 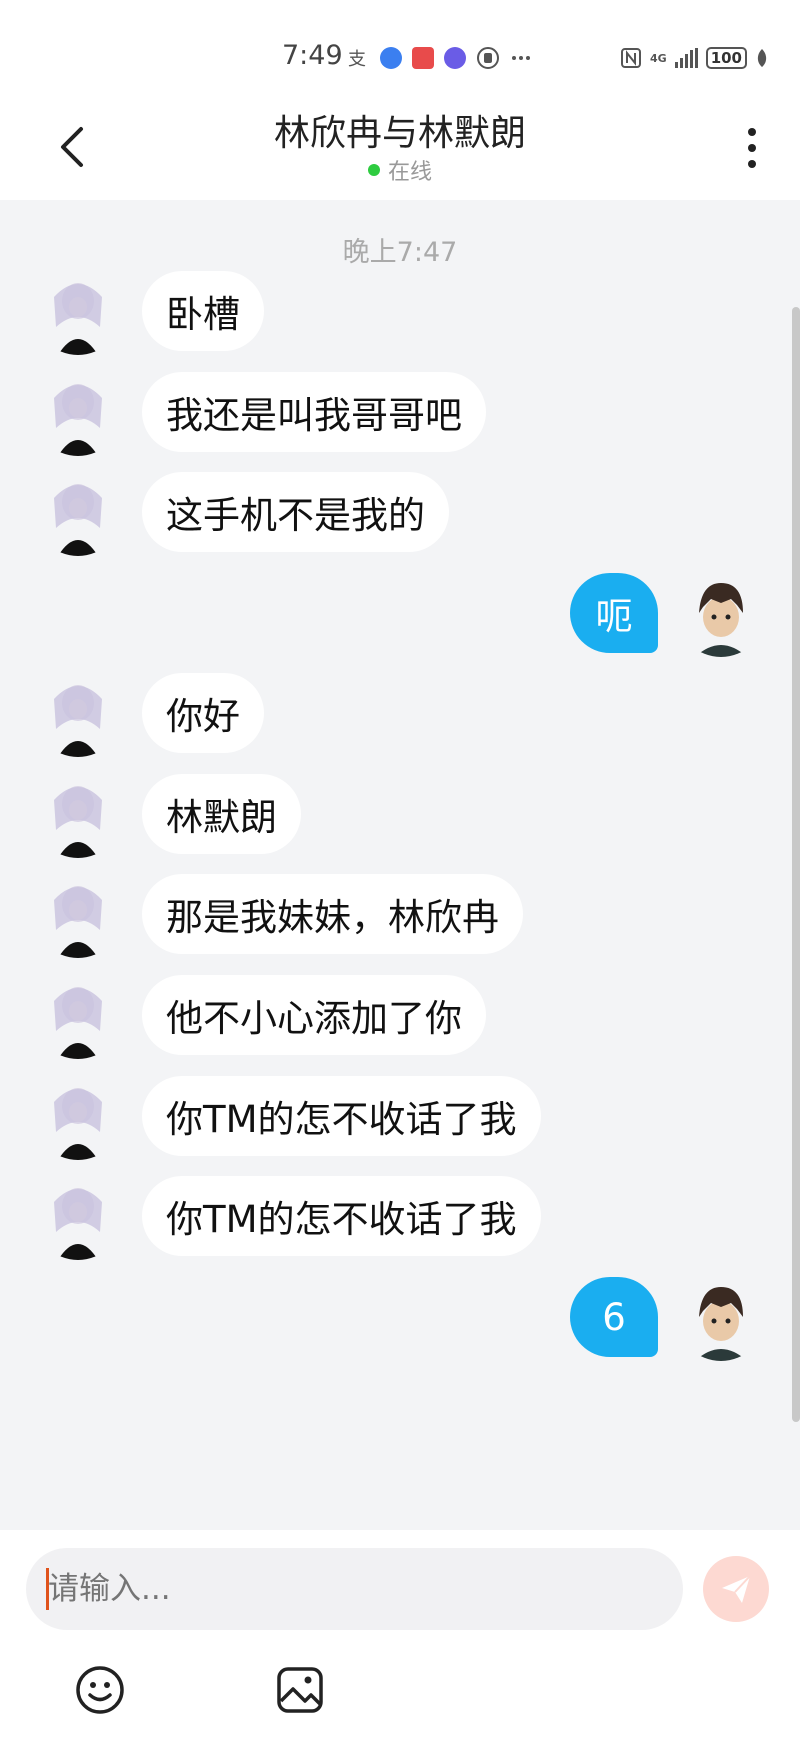 What do you see at coordinates (752, 148) in the screenshot?
I see `more-button` at bounding box center [752, 148].